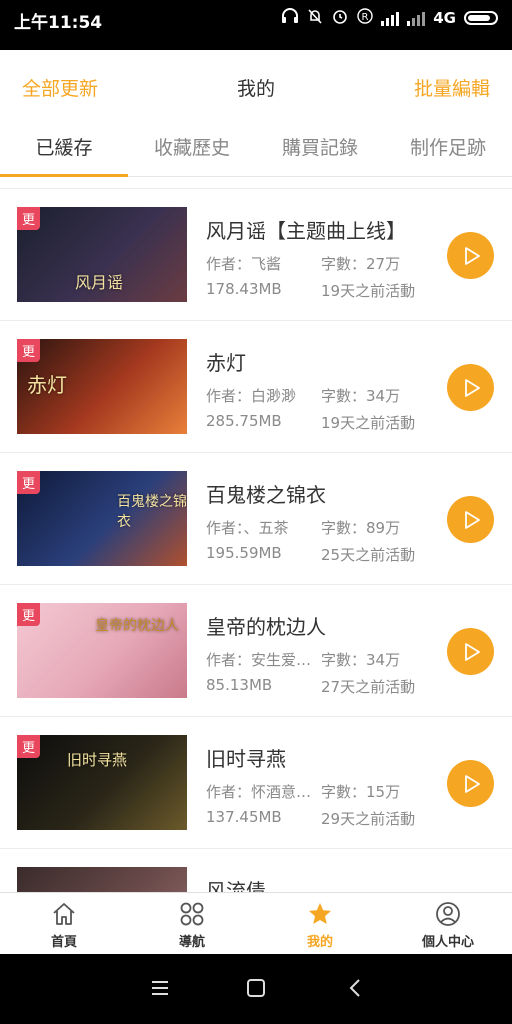 The height and width of the screenshot is (1024, 512). What do you see at coordinates (244, 264) in the screenshot?
I see `item-author: 作者：飞酱` at bounding box center [244, 264].